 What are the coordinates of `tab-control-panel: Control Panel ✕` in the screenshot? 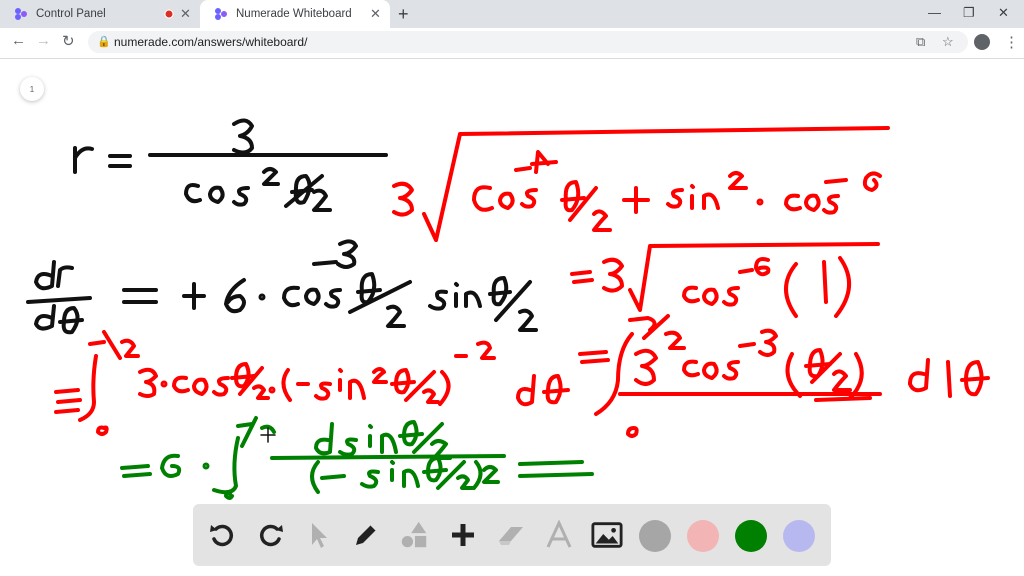 It's located at (99, 14).